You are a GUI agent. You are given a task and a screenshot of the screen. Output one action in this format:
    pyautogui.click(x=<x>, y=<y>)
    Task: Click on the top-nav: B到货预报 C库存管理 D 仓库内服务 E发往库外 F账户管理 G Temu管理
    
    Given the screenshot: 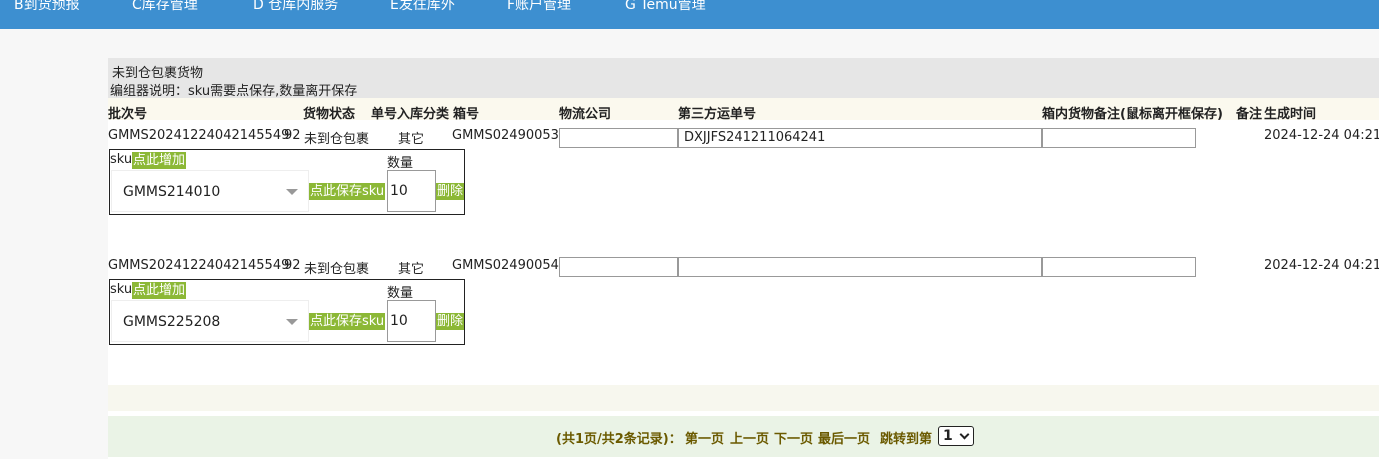 What is the action you would take?
    pyautogui.click(x=689, y=14)
    